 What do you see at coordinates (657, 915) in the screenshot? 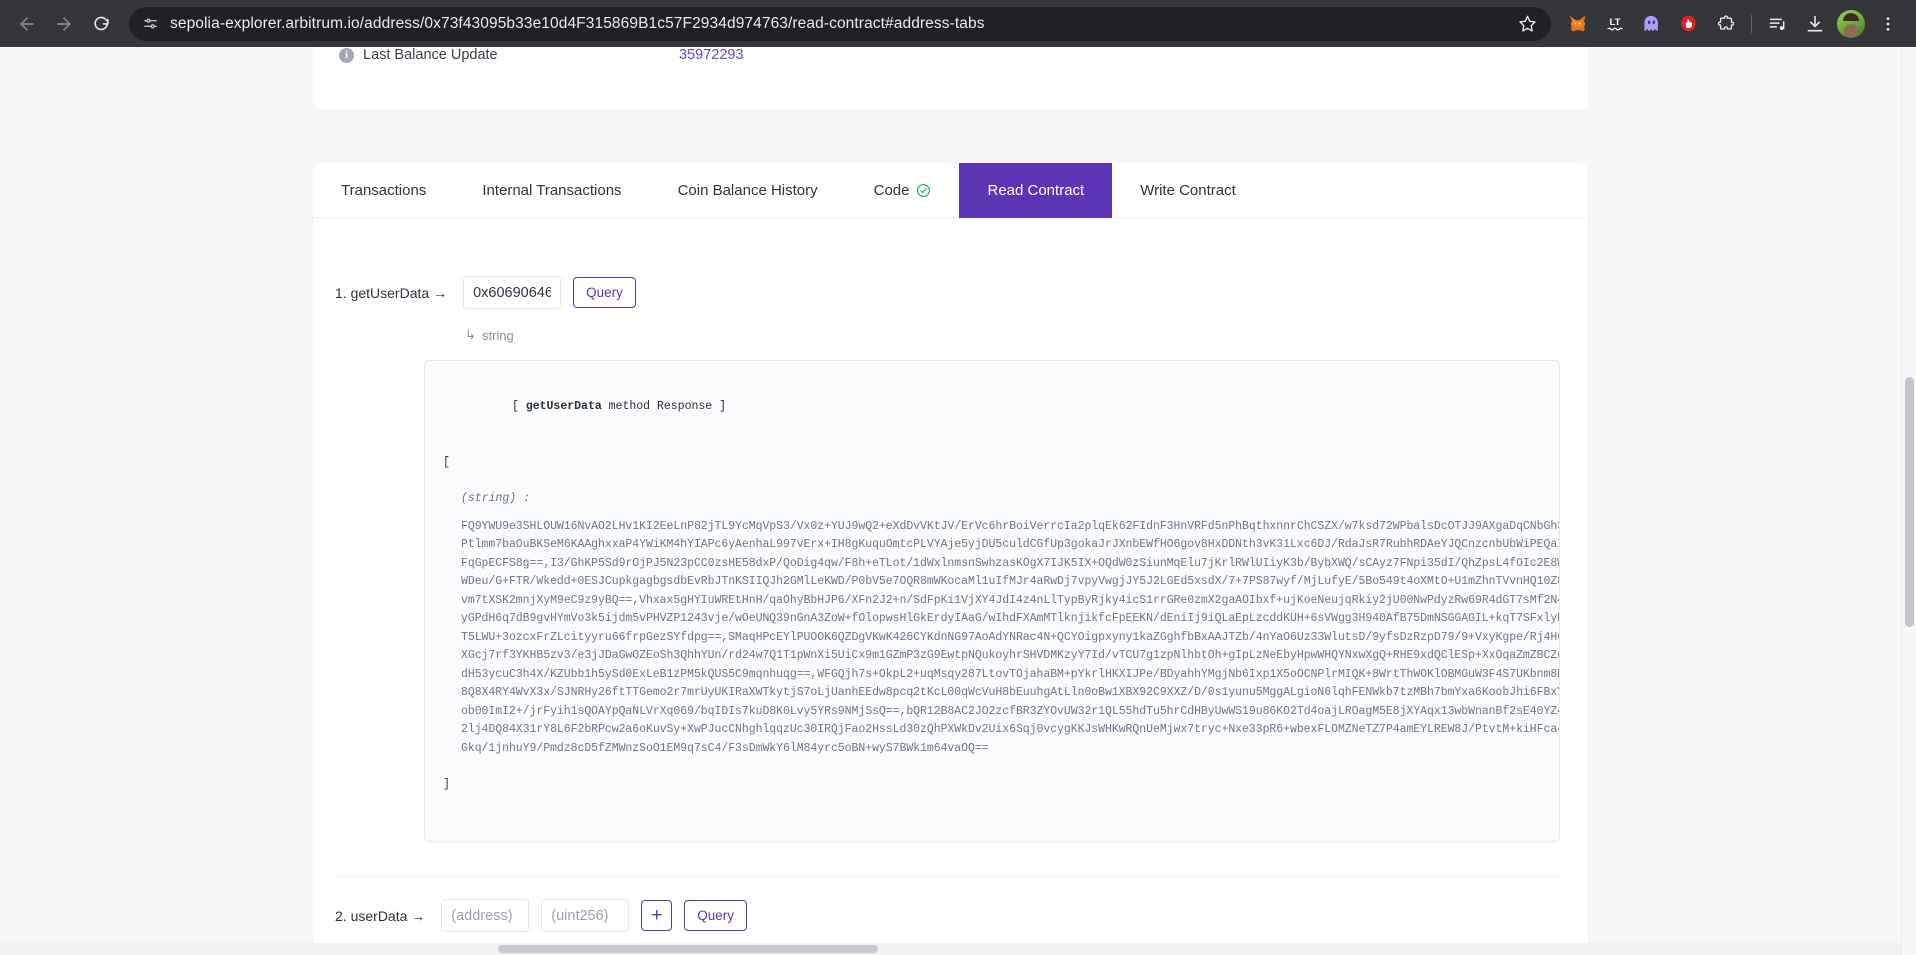
I see `userdata-add-argument-button: +` at bounding box center [657, 915].